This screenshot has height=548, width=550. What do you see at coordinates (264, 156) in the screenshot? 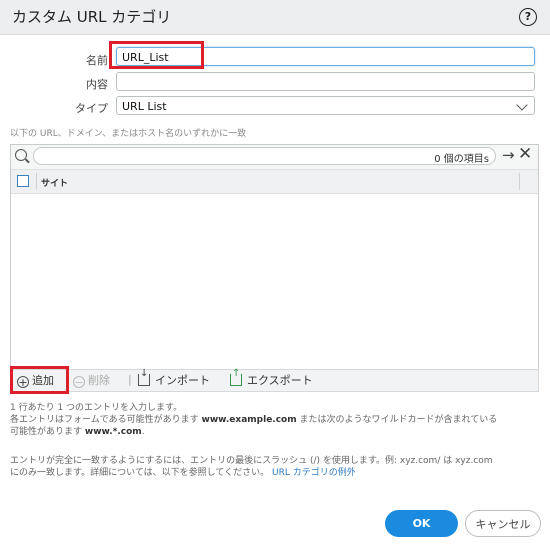
I see `search-input: 0 個の項目s` at bounding box center [264, 156].